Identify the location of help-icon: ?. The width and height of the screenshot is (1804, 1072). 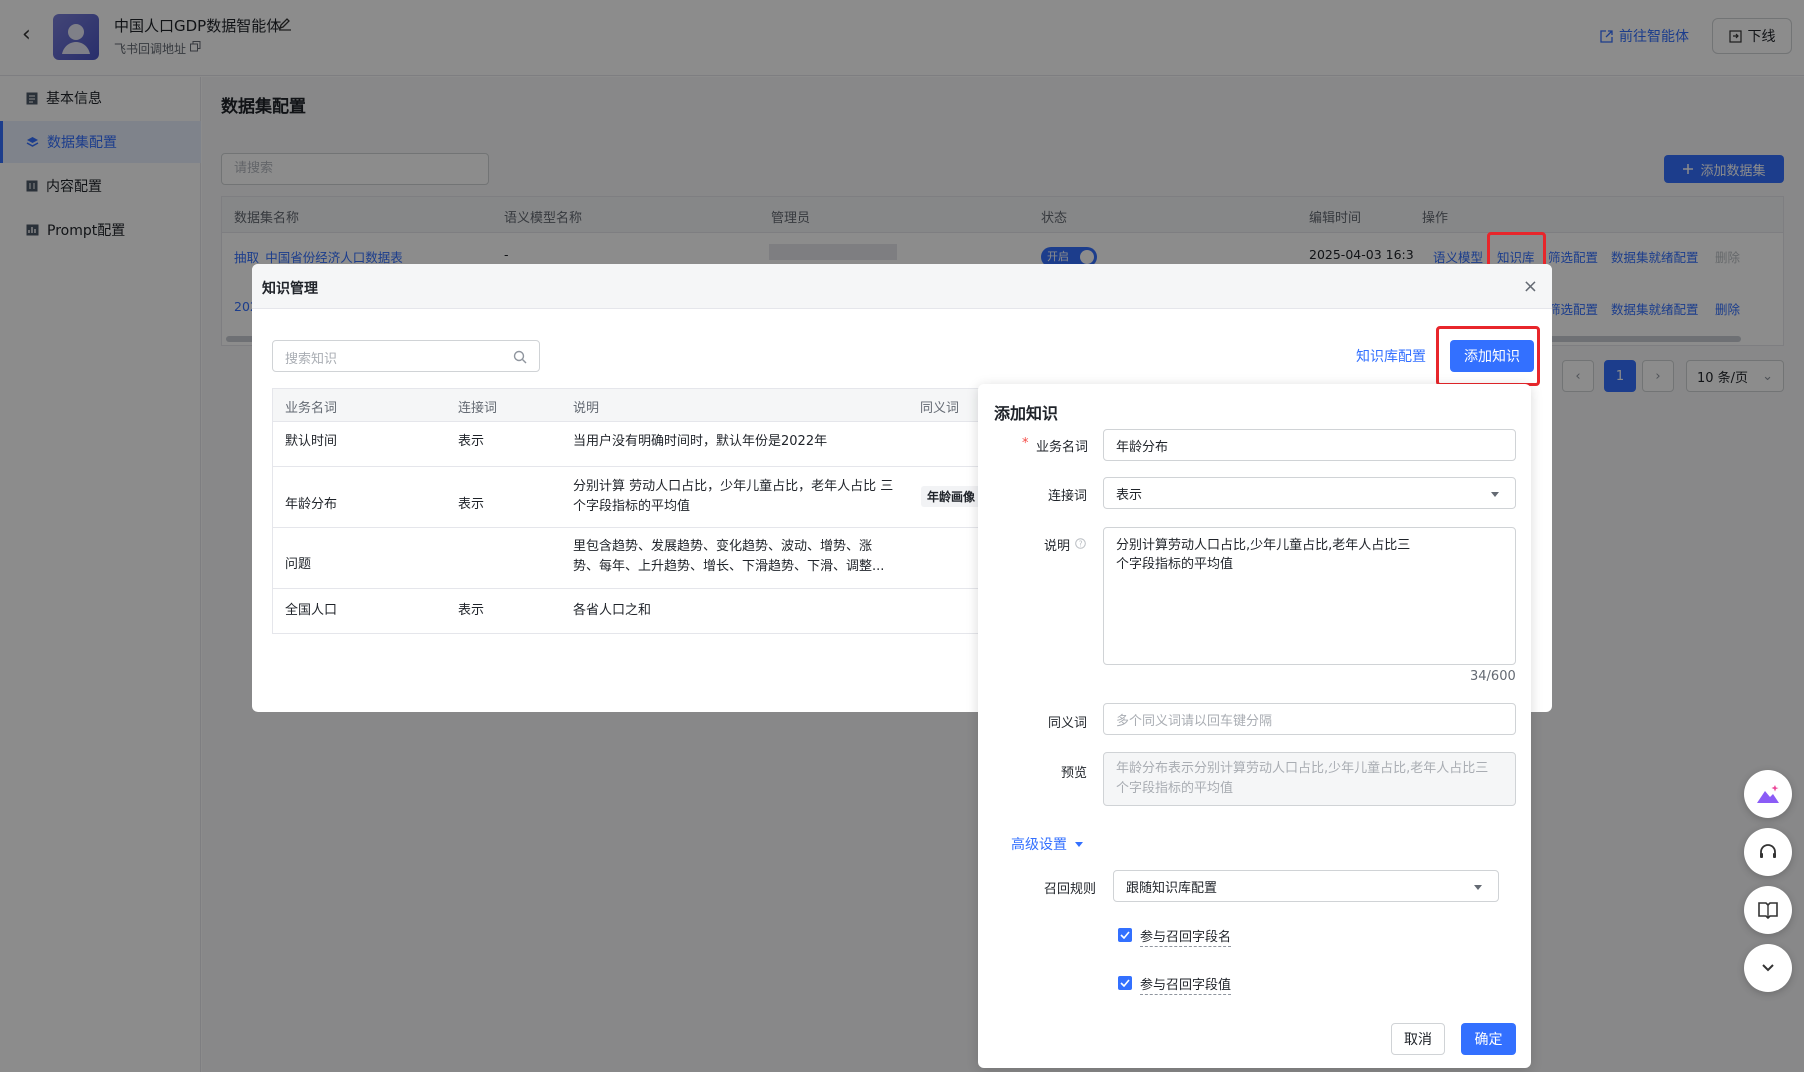
(1080, 543).